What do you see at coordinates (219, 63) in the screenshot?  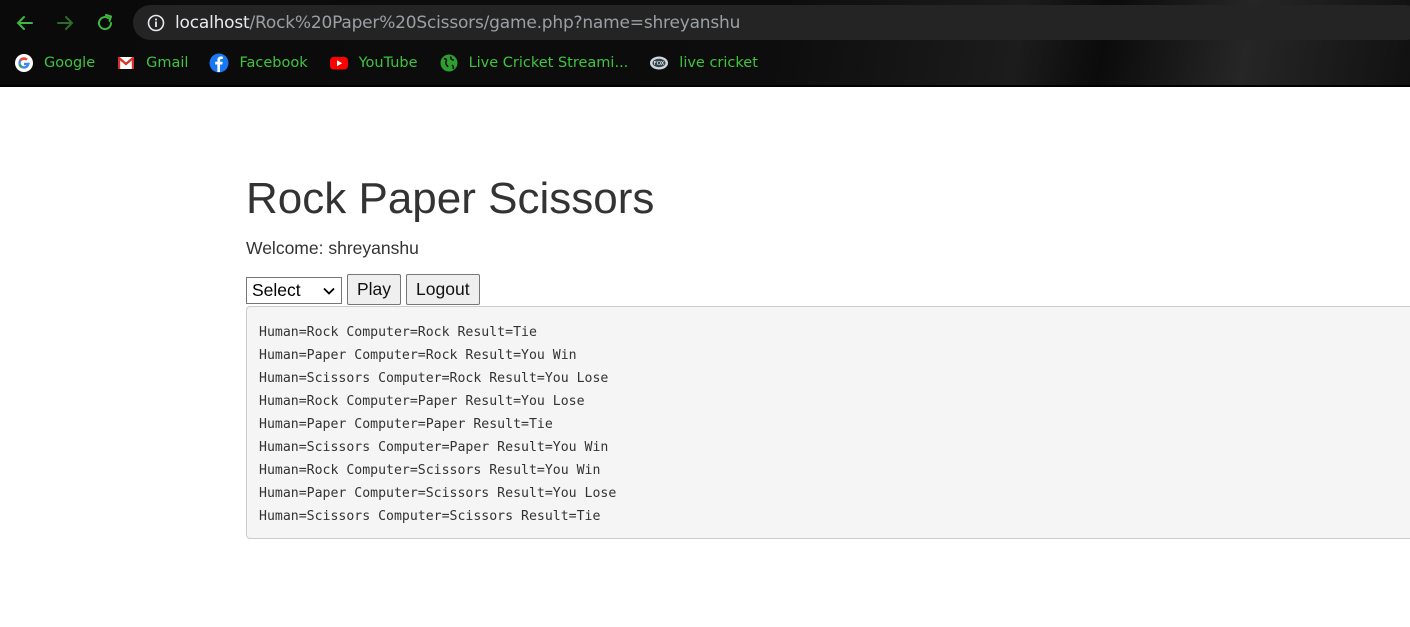 I see `facebook-icon` at bounding box center [219, 63].